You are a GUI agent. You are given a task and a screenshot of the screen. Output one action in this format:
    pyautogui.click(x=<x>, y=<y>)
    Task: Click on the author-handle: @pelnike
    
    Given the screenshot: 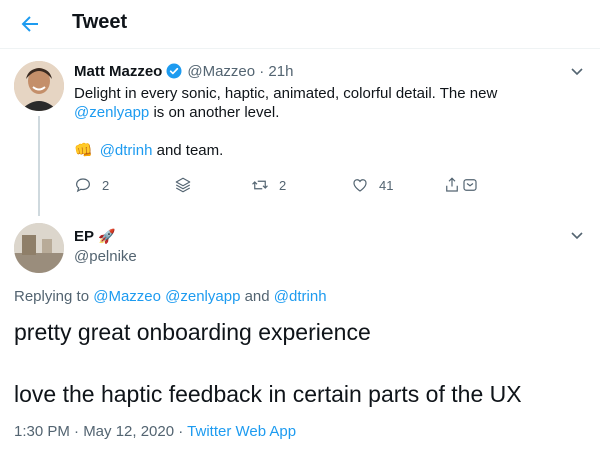 What is the action you would take?
    pyautogui.click(x=105, y=256)
    